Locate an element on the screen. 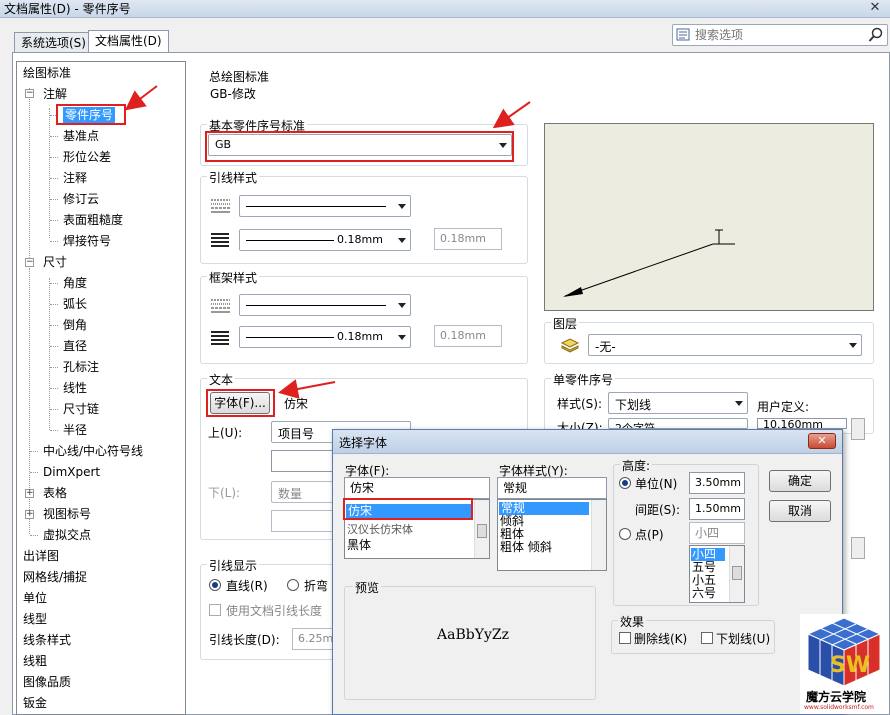 This screenshot has width=890, height=715. leader-length-label: 引线长度(D): is located at coordinates (244, 640).